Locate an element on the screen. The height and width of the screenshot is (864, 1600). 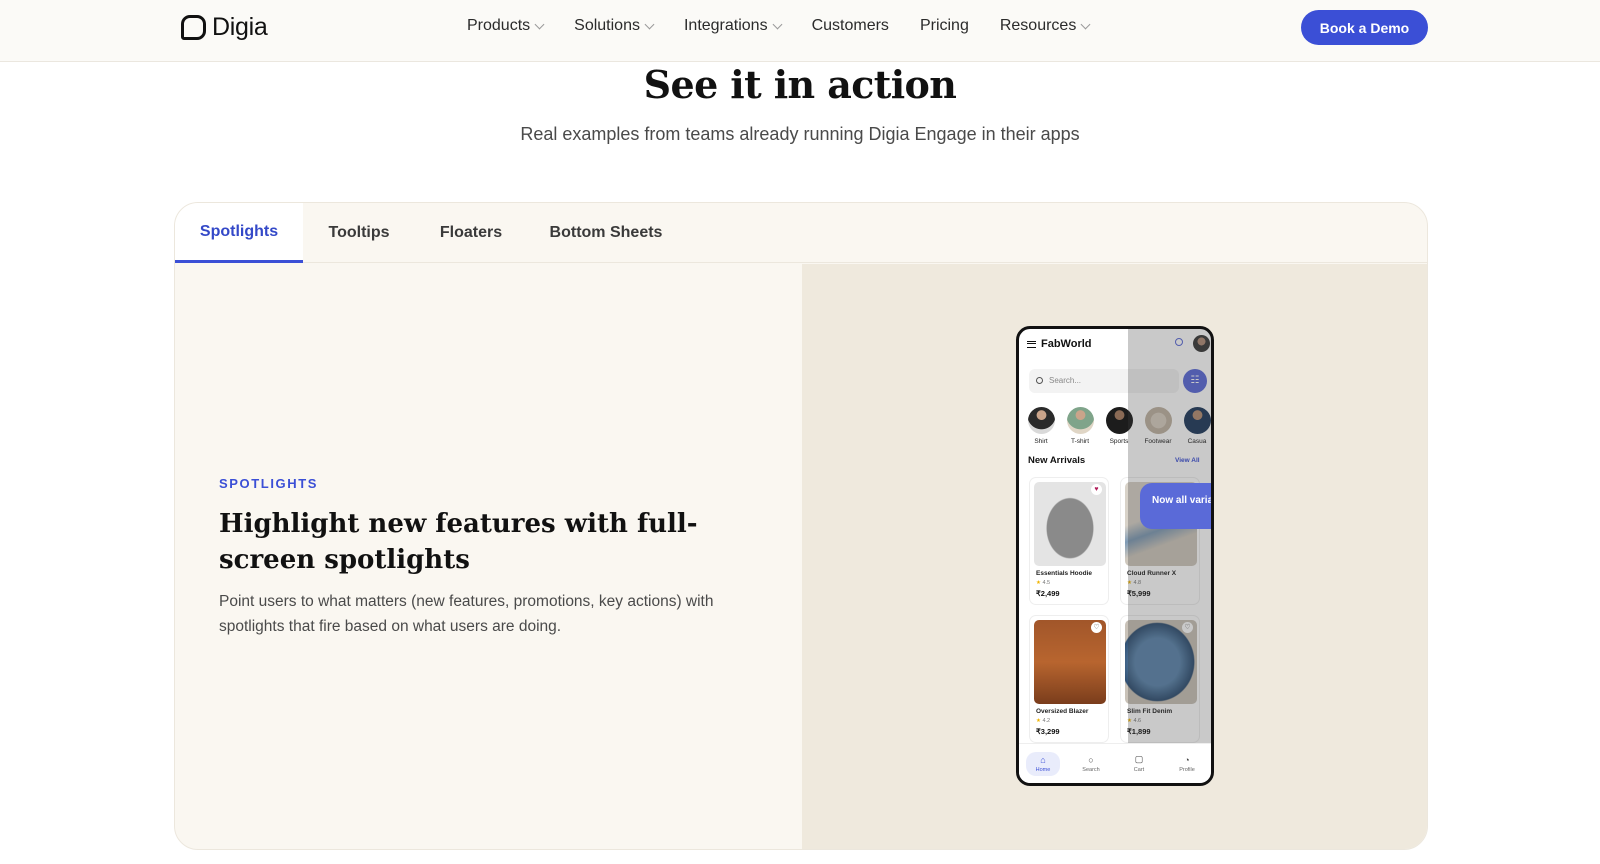
nav-products-label: Products is located at coordinates (499, 25).